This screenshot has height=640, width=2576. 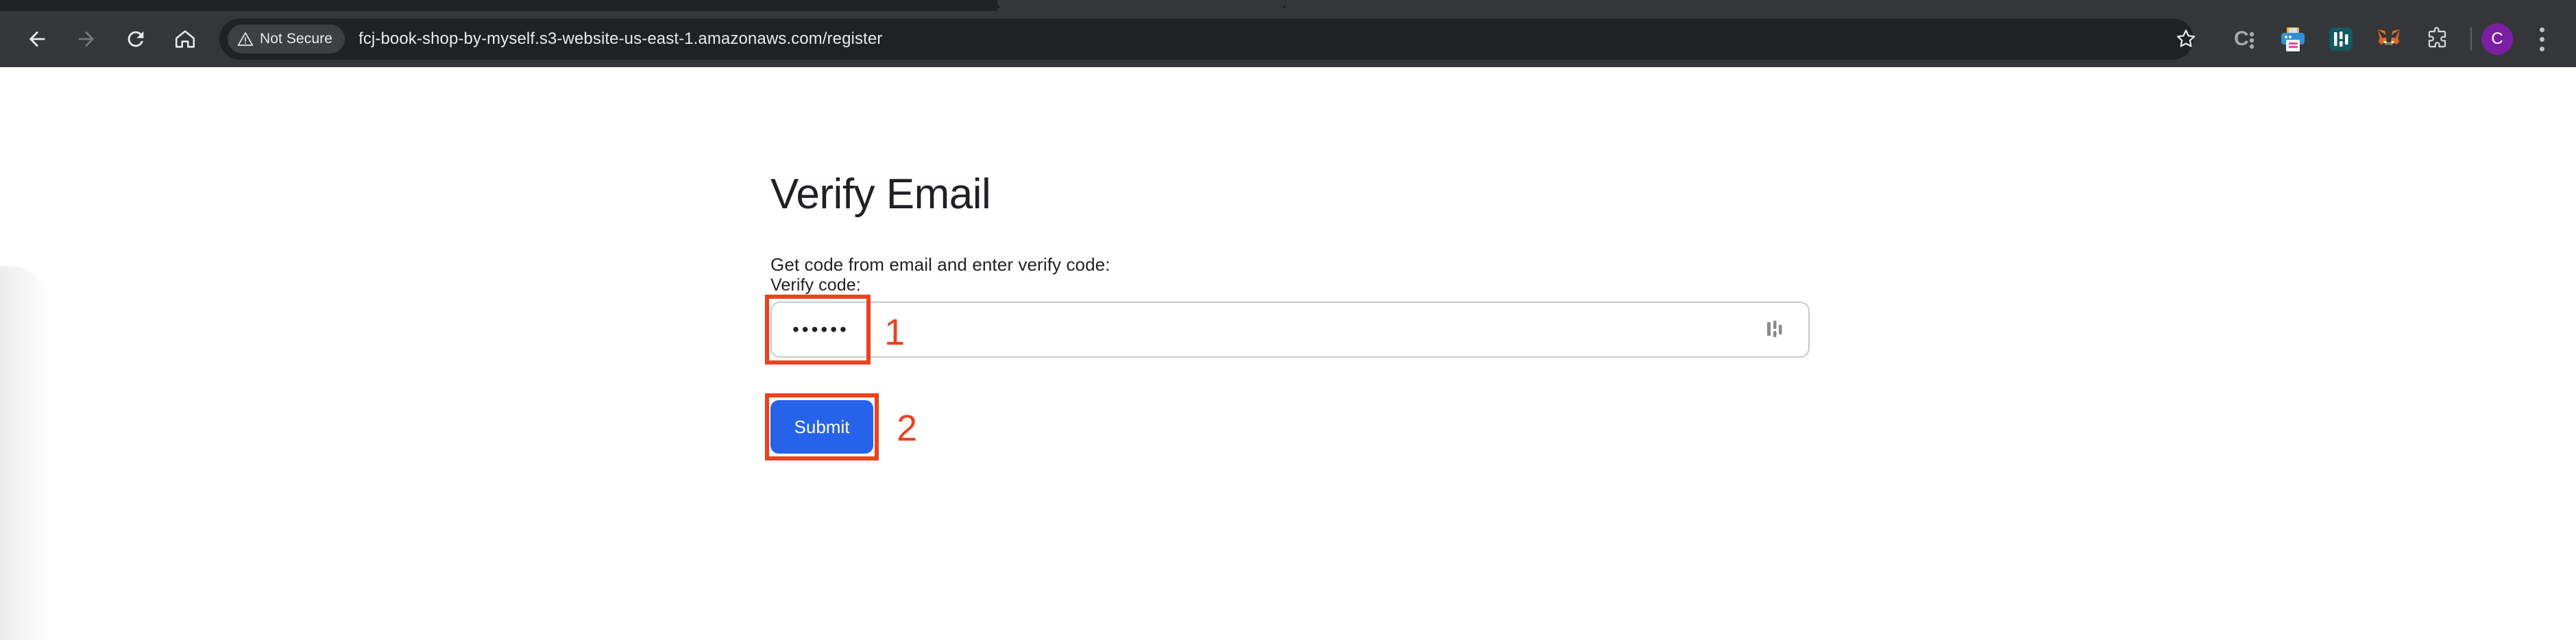 I want to click on home-icon, so click(x=185, y=39).